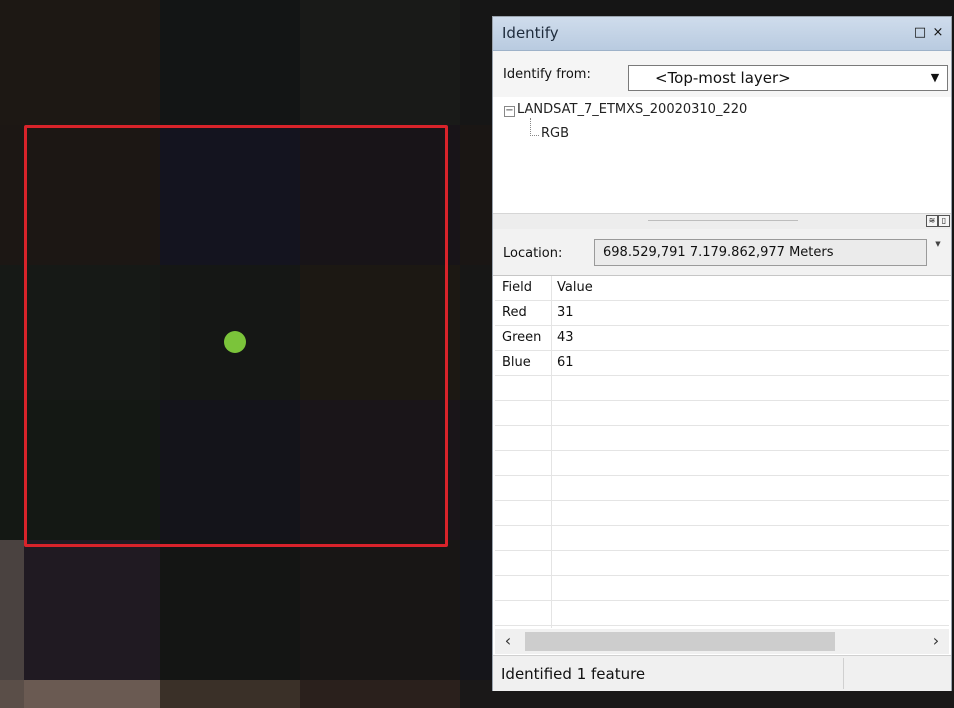 This screenshot has width=954, height=708. Describe the element at coordinates (722, 338) in the screenshot. I see `table-row: Green 43` at that location.